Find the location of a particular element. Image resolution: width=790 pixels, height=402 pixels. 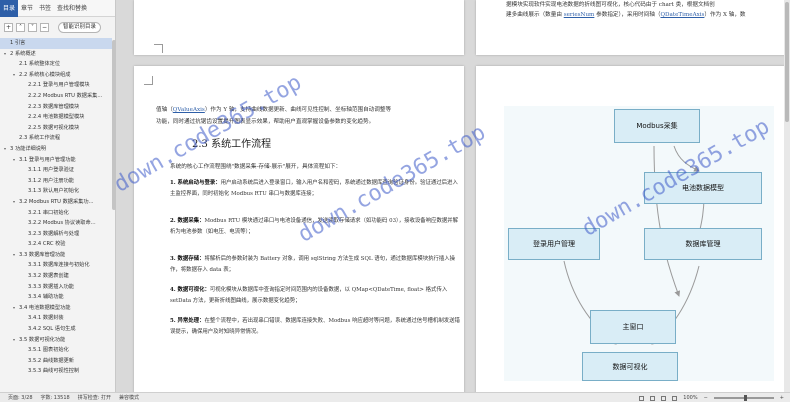

zoom-slider is located at coordinates (743, 398).